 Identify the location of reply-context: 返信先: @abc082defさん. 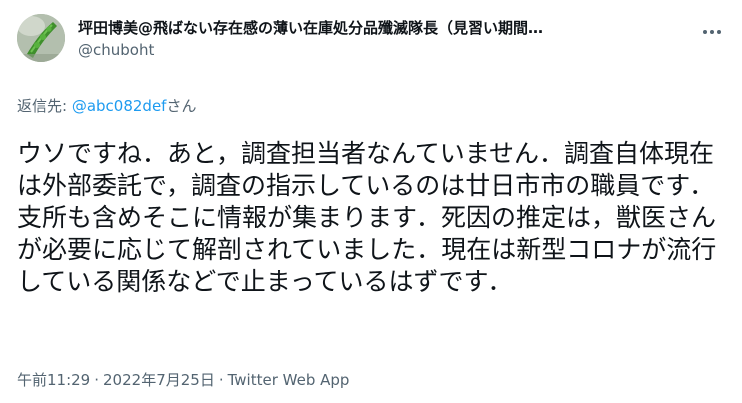
(106, 106).